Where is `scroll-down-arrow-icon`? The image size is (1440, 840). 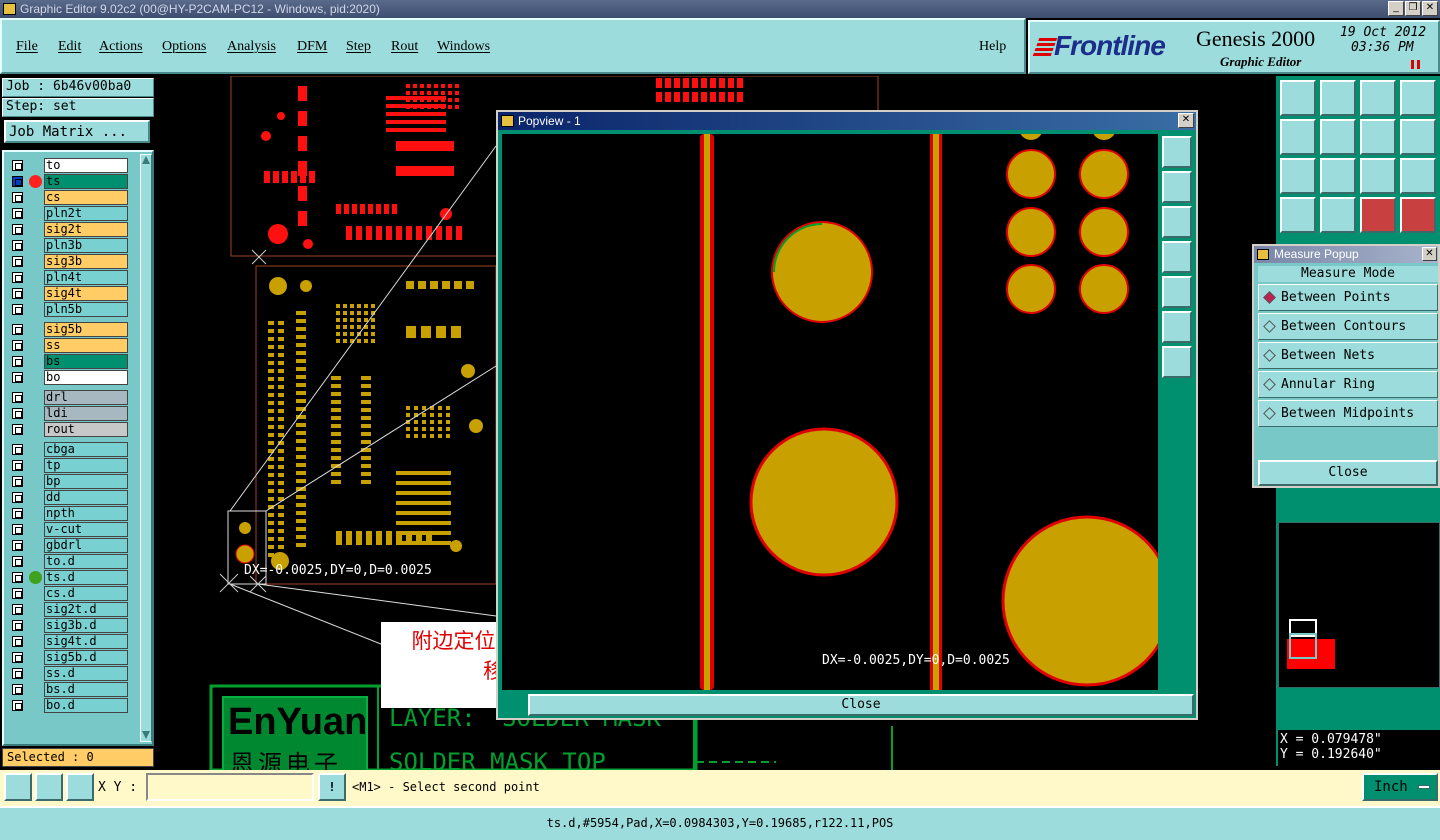 scroll-down-arrow-icon is located at coordinates (146, 735).